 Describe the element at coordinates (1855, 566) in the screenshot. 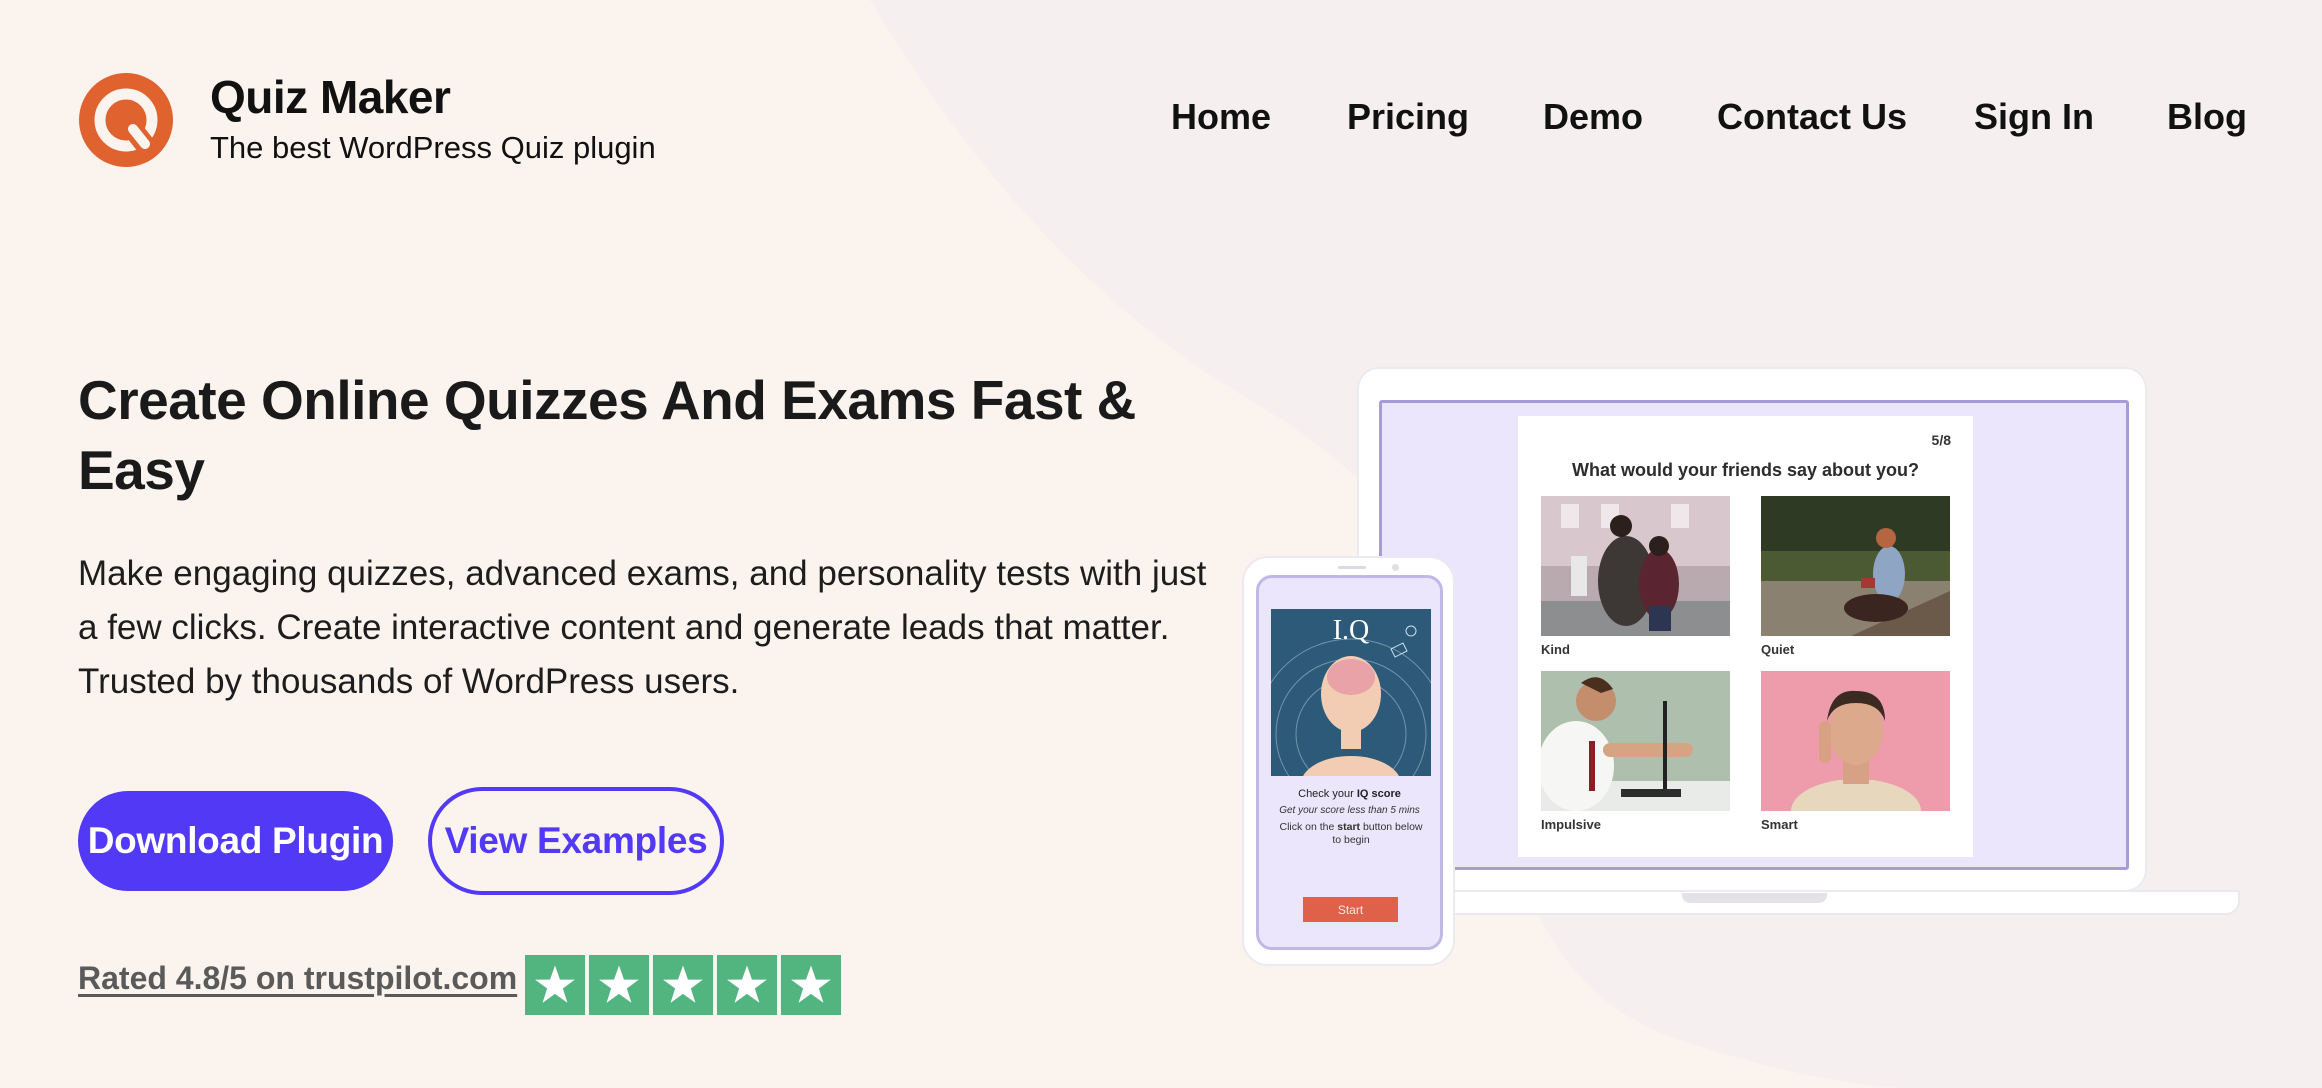

I see `option-image-woman-reading` at that location.